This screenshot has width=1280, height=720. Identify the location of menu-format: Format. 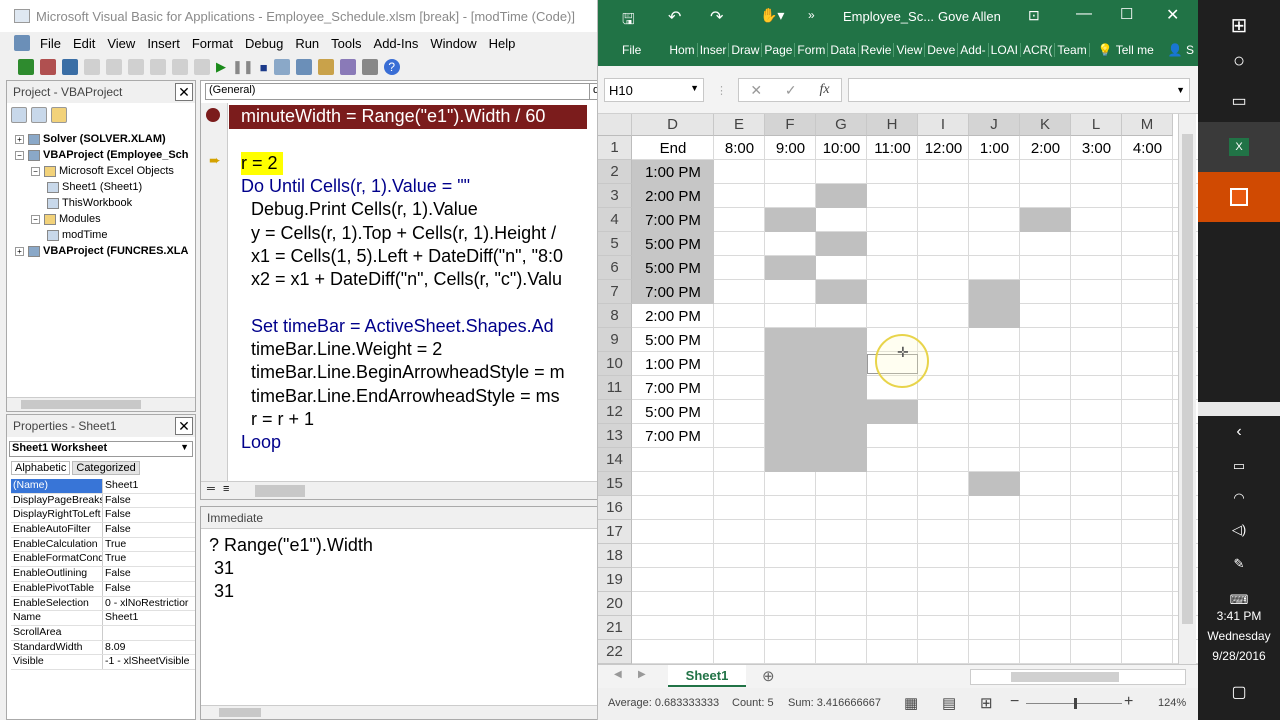
(212, 43).